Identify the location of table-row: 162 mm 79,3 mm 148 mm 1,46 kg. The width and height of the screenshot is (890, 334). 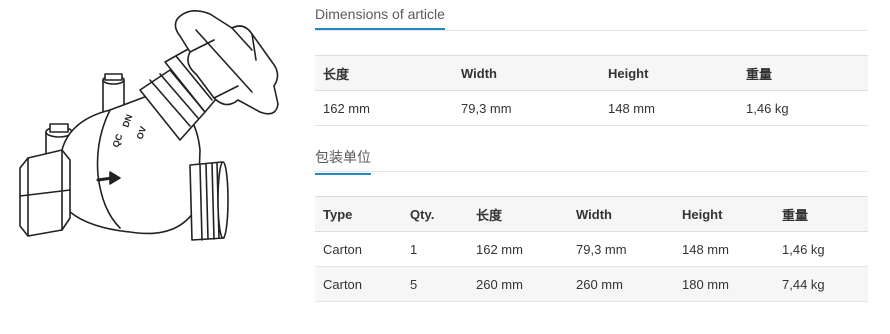
(591, 108).